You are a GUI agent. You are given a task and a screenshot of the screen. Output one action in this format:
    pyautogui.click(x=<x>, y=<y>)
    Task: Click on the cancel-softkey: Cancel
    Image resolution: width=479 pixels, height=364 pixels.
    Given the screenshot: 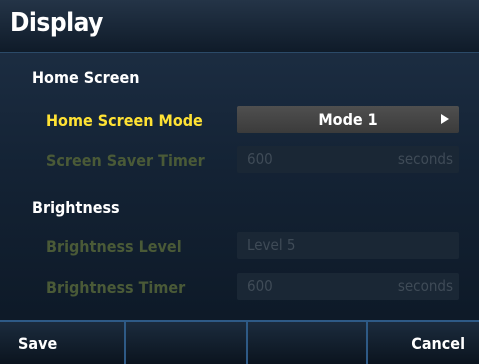 What is the action you would take?
    pyautogui.click(x=423, y=343)
    